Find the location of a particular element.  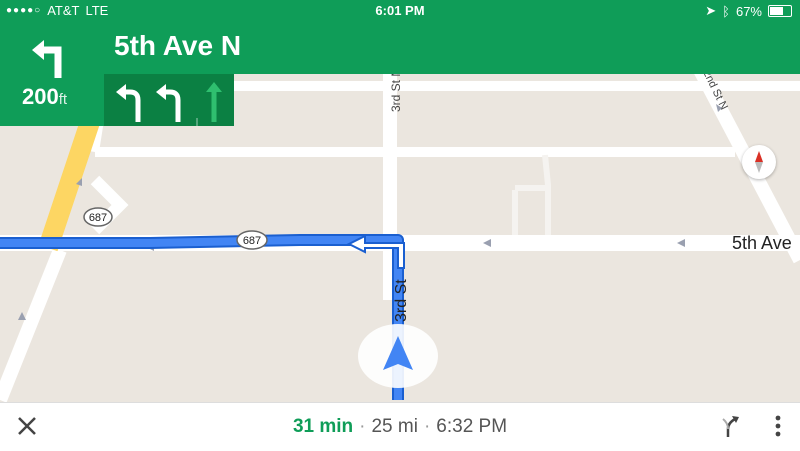

status-bar: ●●●●○ AT&T LTE 6:01 PM ➤ ᛒ 67% is located at coordinates (400, 11).